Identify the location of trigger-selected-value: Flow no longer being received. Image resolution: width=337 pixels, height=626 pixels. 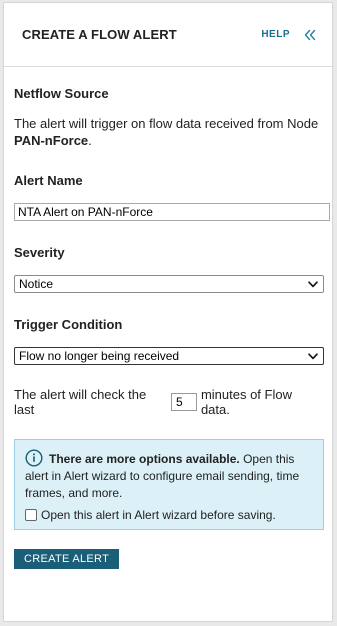
(99, 356).